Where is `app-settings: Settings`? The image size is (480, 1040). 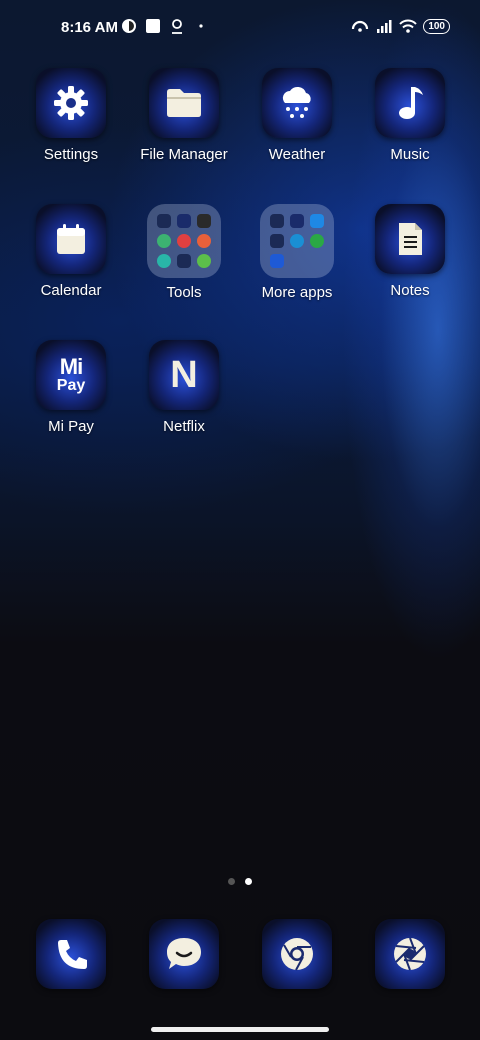
app-settings: Settings is located at coordinates (71, 115).